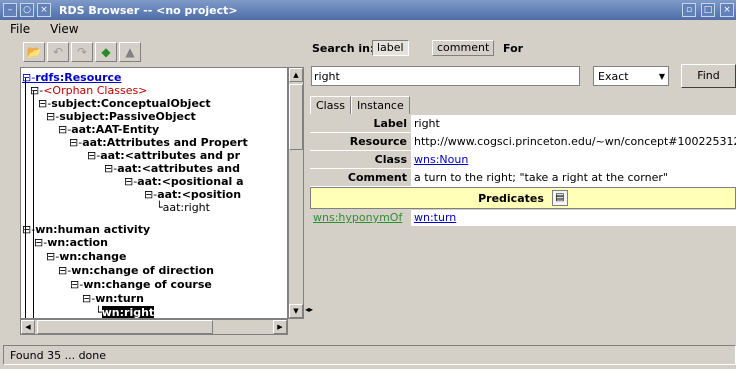  I want to click on tree-node: ⊟-<Orphan Classes>, so click(88, 90).